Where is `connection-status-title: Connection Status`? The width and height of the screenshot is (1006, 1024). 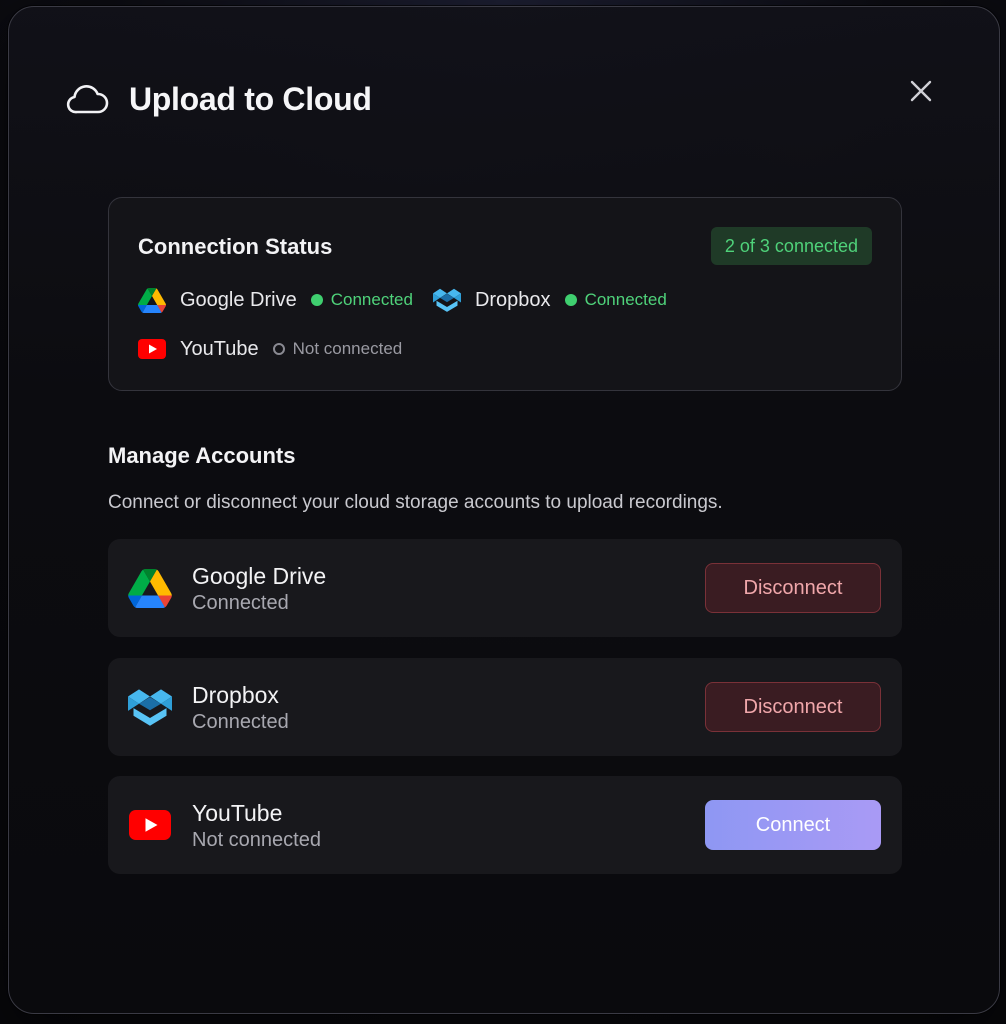 connection-status-title: Connection Status is located at coordinates (235, 246).